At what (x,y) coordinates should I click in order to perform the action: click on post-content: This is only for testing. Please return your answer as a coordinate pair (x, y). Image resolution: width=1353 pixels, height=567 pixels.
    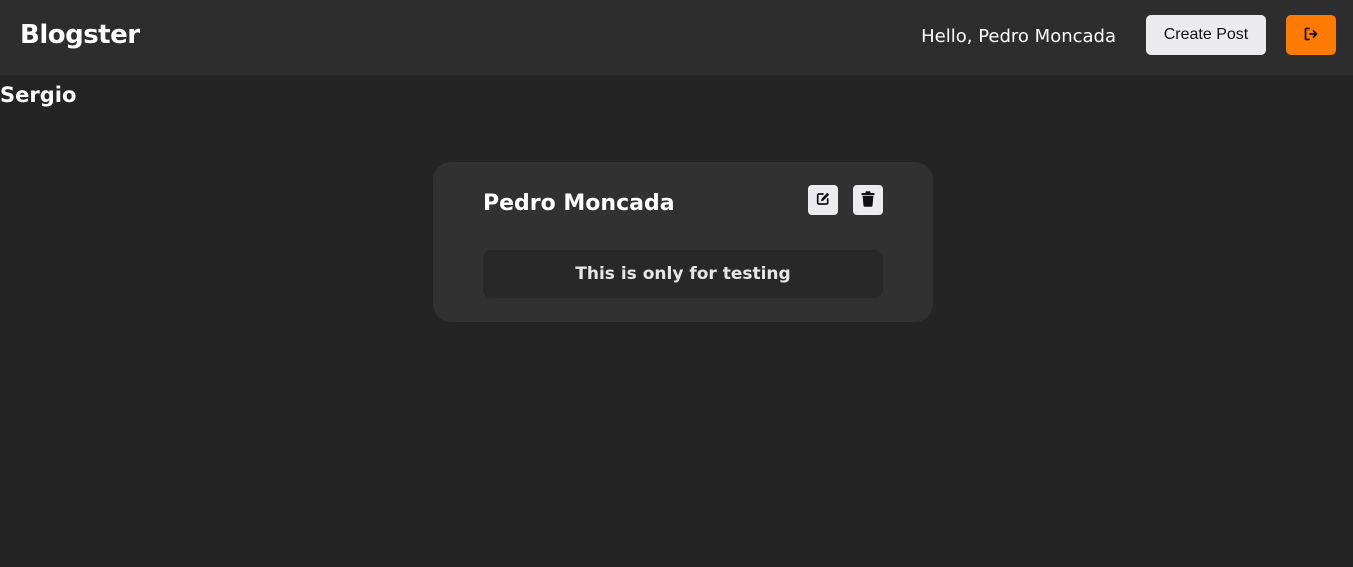
    Looking at the image, I should click on (683, 274).